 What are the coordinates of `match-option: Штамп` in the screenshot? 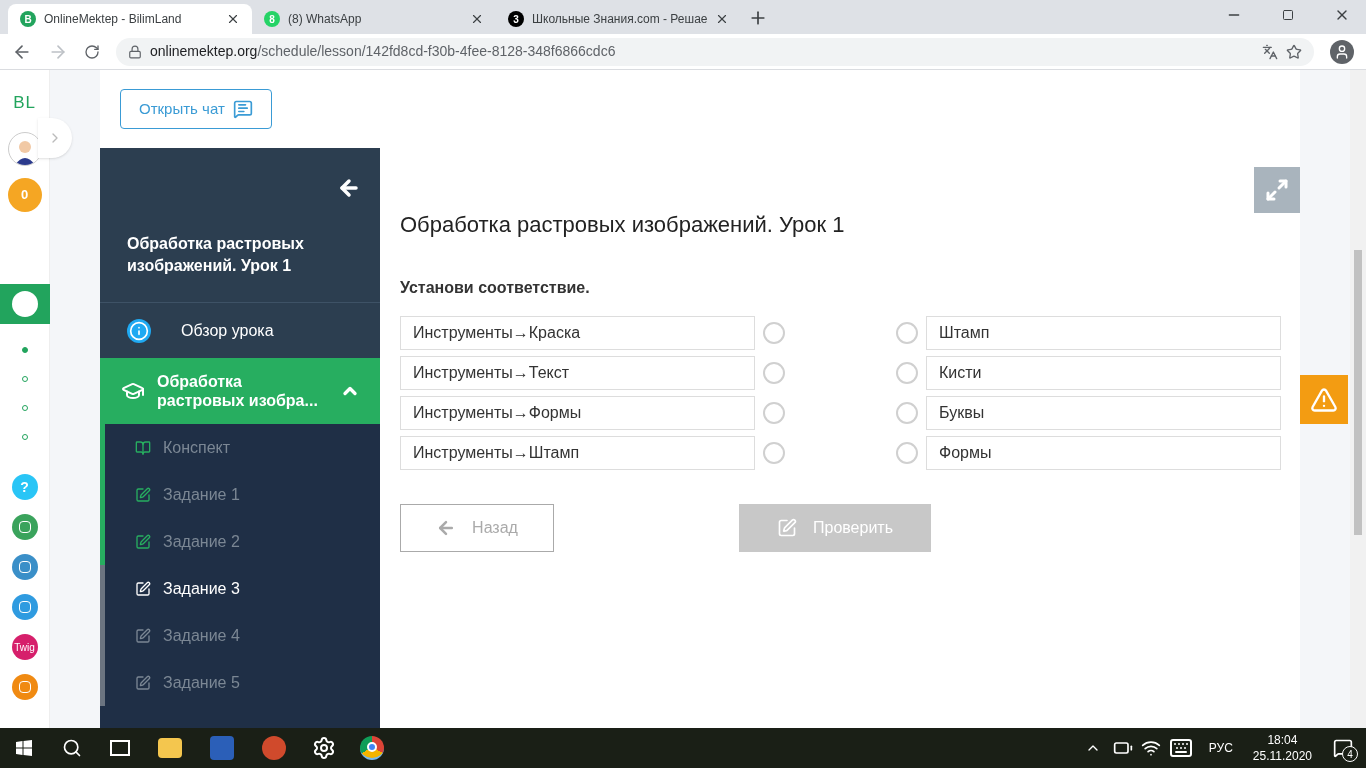 It's located at (1103, 333).